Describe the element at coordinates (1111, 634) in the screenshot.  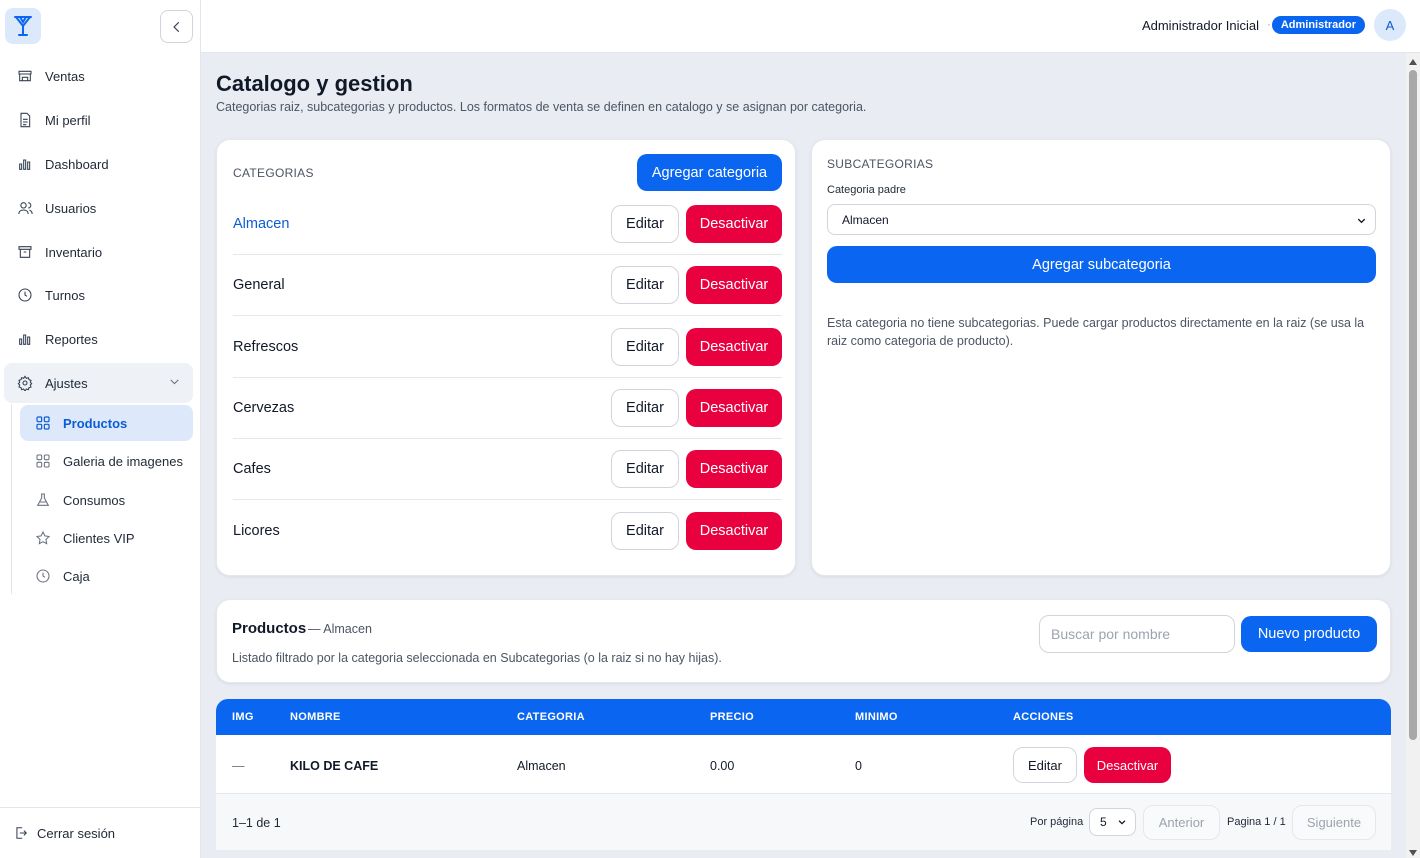
I see `search-placeholder: Buscar por nombre` at that location.